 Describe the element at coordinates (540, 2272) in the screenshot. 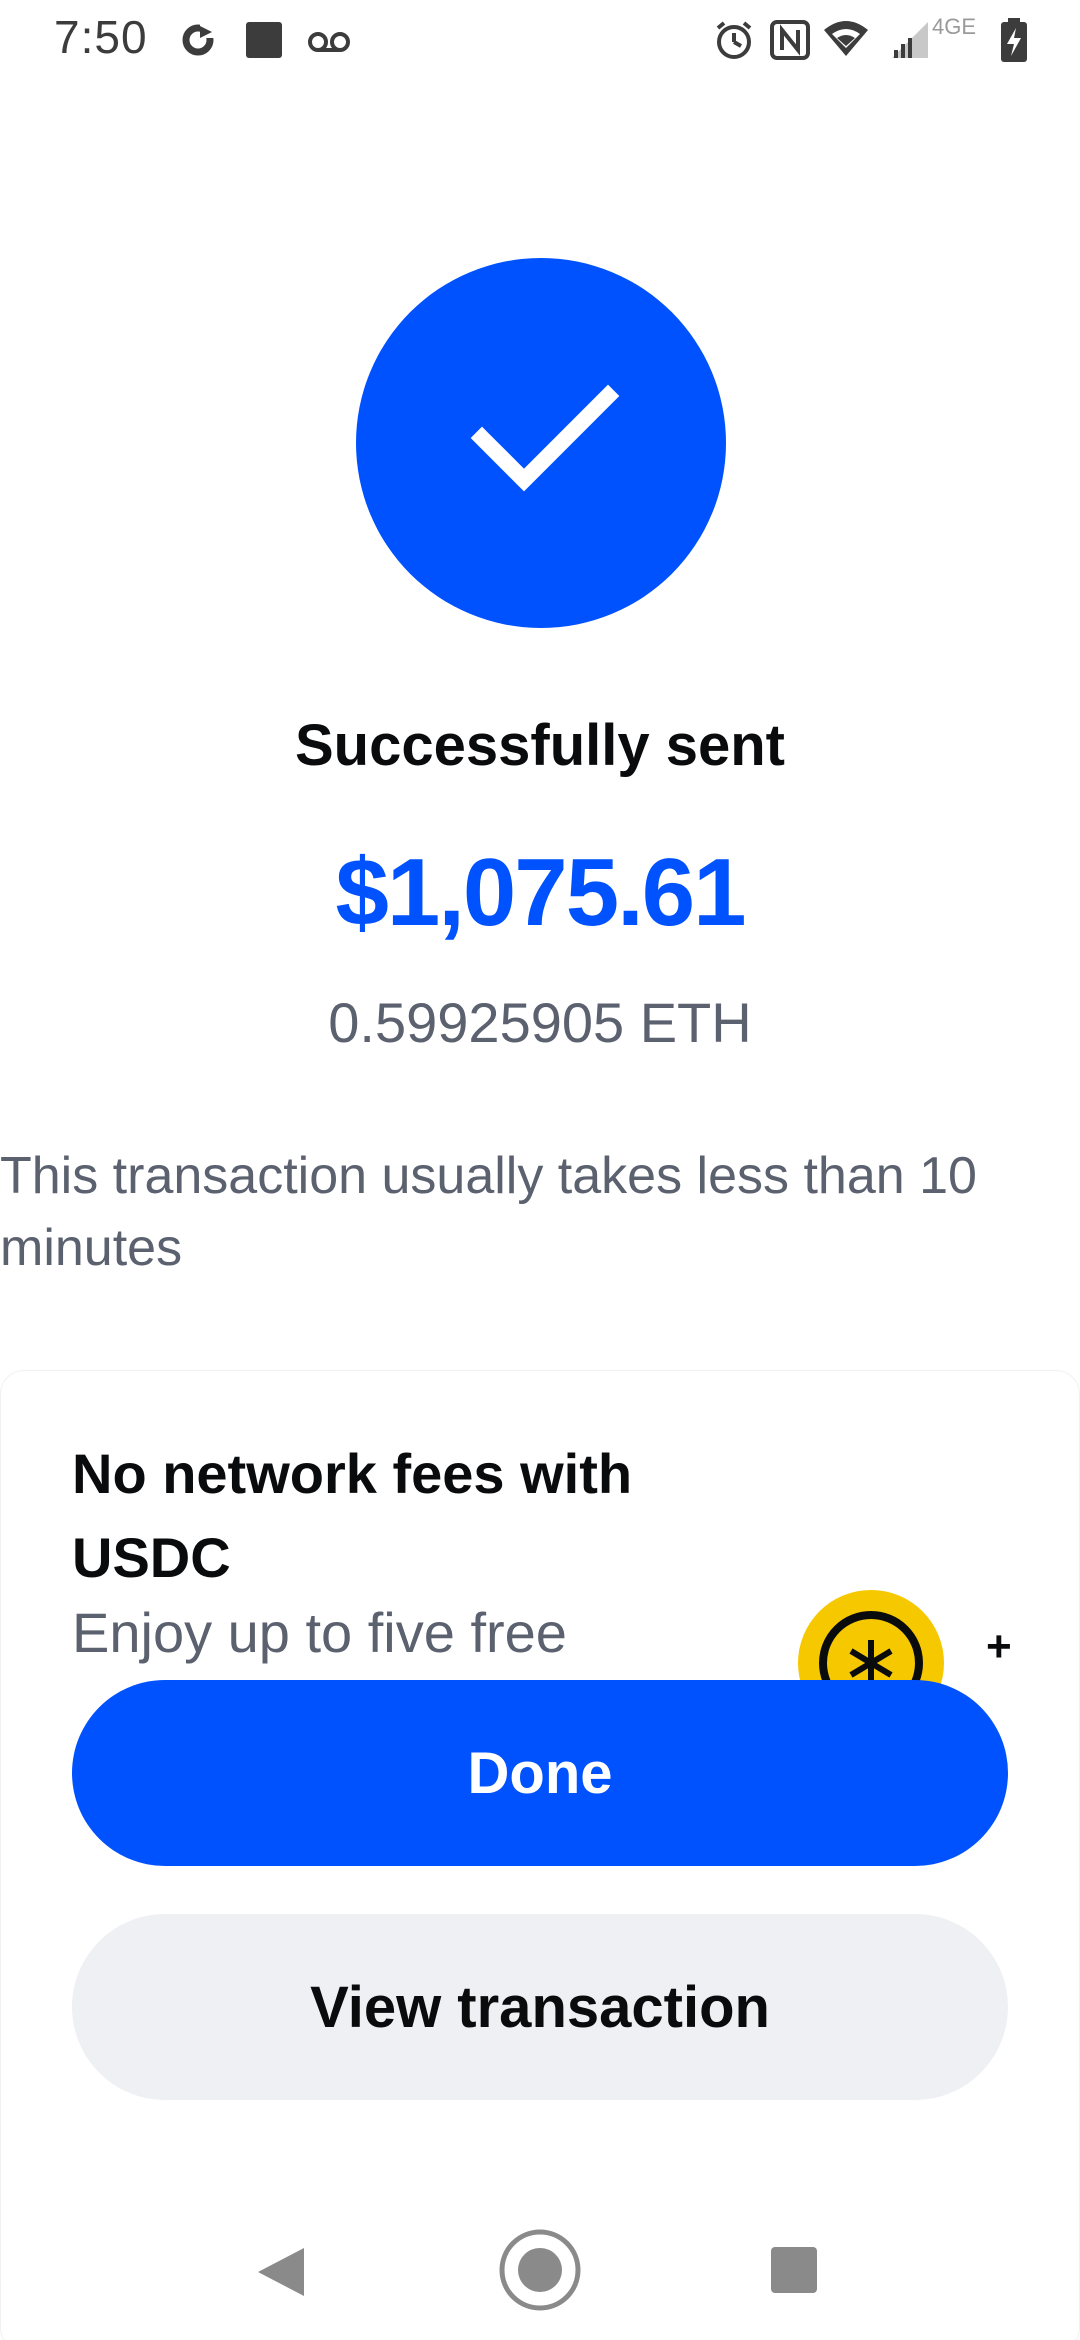

I see `home-icon` at that location.